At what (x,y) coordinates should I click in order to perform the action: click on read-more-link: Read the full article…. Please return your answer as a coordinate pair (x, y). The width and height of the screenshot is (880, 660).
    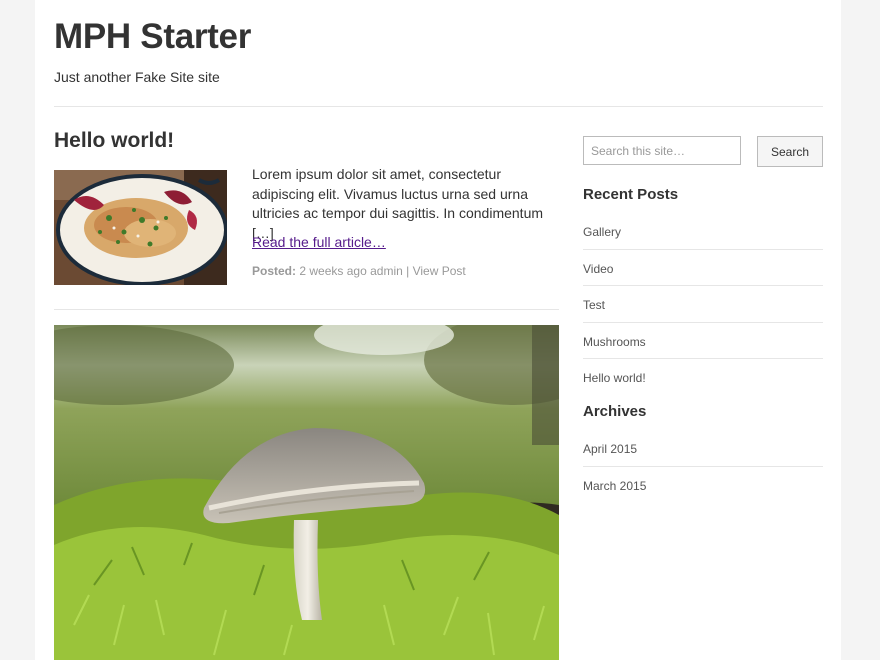
    Looking at the image, I should click on (319, 242).